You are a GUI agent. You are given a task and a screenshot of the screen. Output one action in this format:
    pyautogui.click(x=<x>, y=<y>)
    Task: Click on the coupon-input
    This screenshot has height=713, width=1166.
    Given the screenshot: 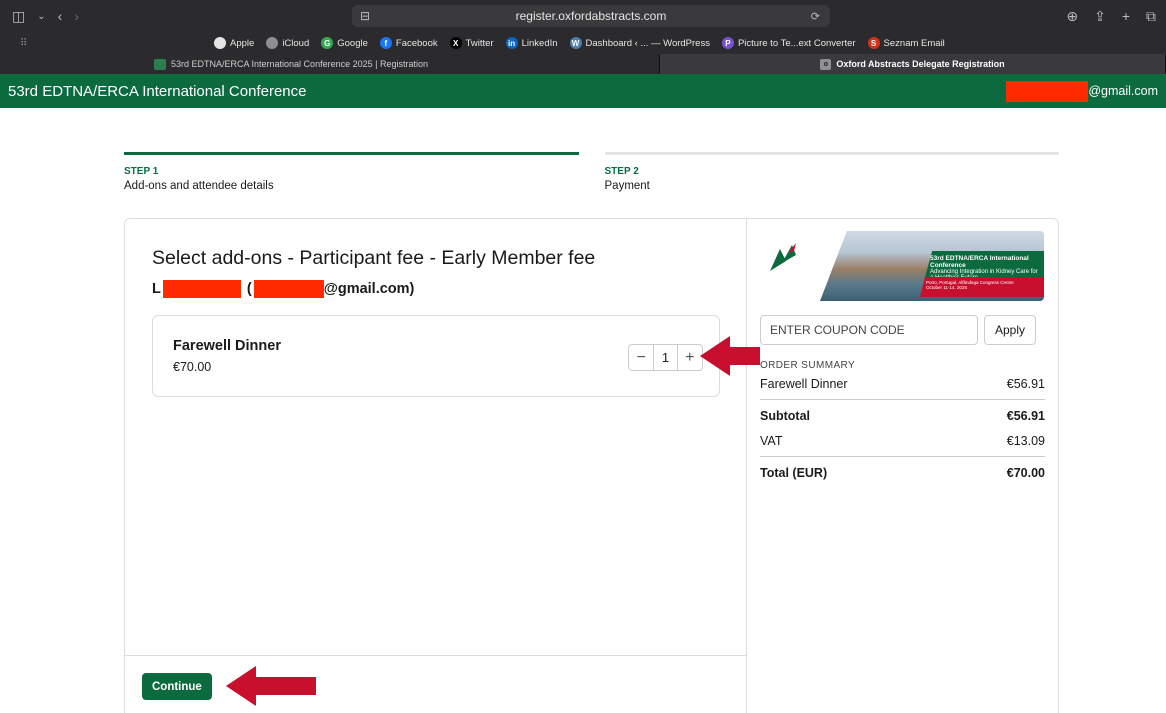 What is the action you would take?
    pyautogui.click(x=869, y=330)
    